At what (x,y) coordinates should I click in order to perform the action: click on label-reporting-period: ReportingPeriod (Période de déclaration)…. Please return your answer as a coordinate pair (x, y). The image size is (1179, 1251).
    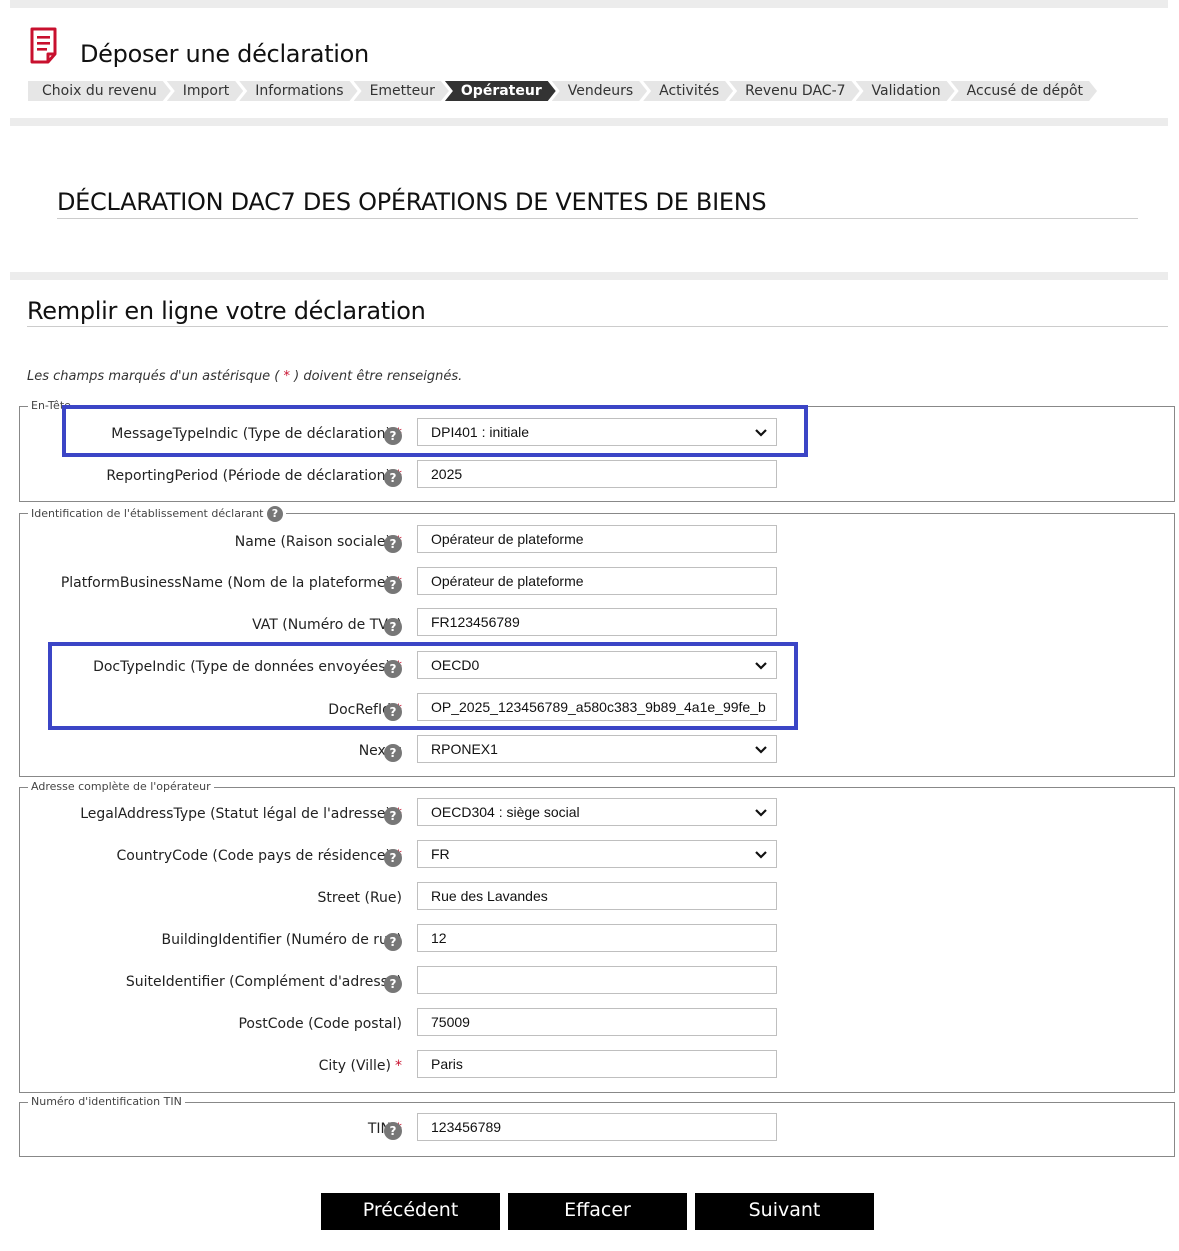
    Looking at the image, I should click on (254, 476).